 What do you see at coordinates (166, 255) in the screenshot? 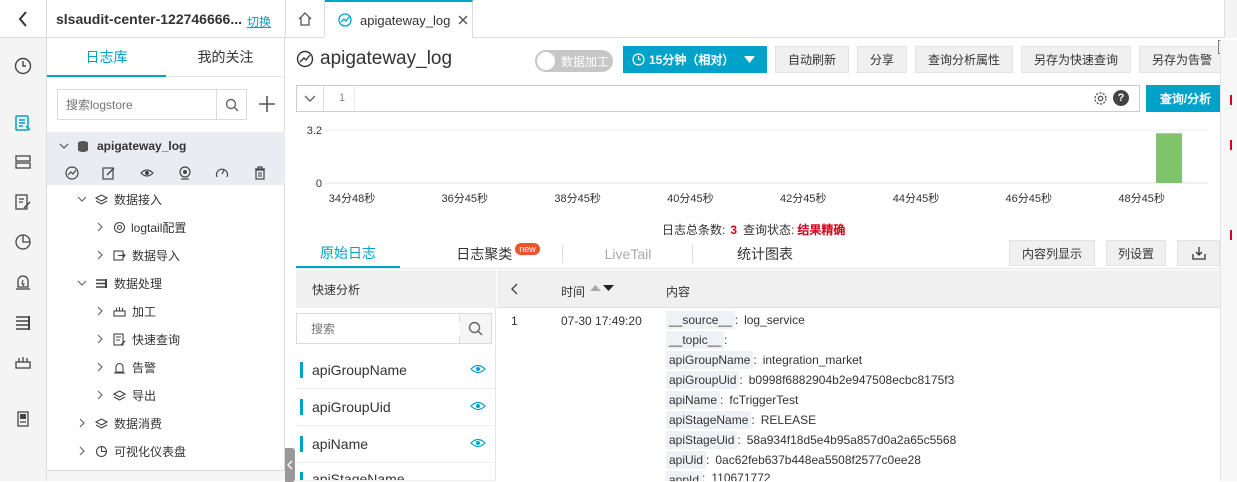
I see `tree-item-data-import: 数据导入` at bounding box center [166, 255].